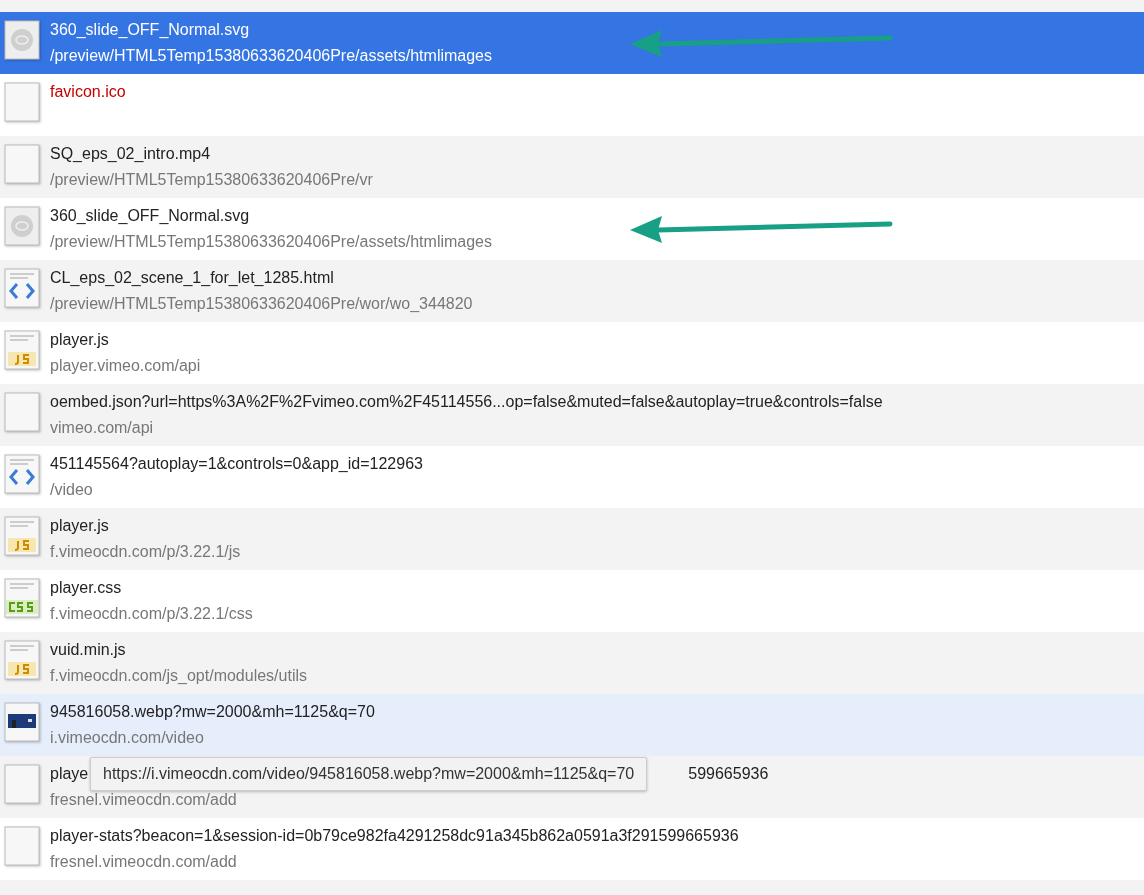 The height and width of the screenshot is (895, 1144). Describe the element at coordinates (102, 428) in the screenshot. I see `file-path: vimeo.com/api` at that location.